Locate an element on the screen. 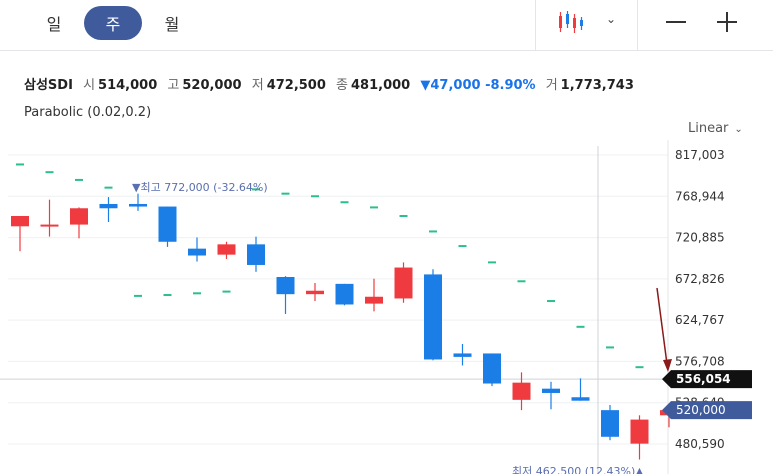 The image size is (773, 474). arrow-line is located at coordinates (662, 326).